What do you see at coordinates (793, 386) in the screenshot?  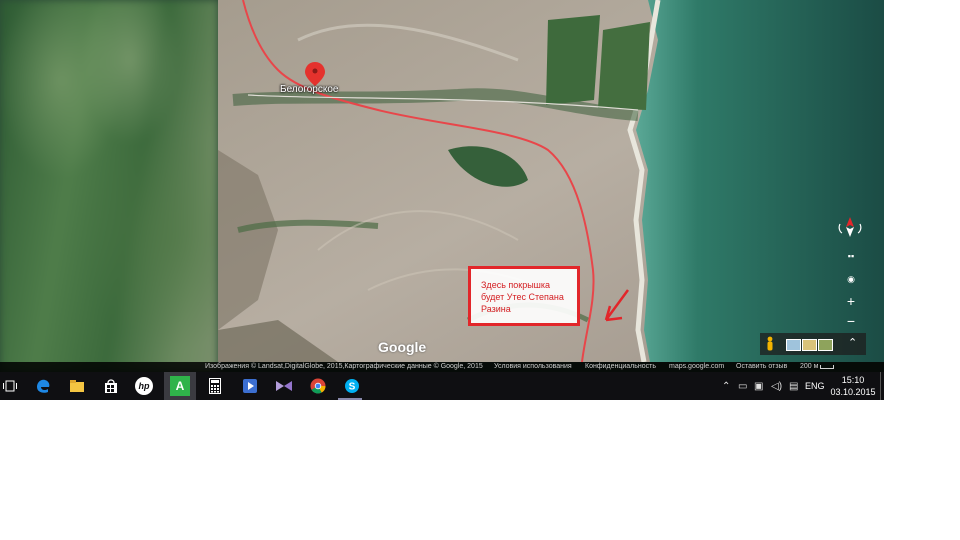 I see `notification-icon: ▤` at bounding box center [793, 386].